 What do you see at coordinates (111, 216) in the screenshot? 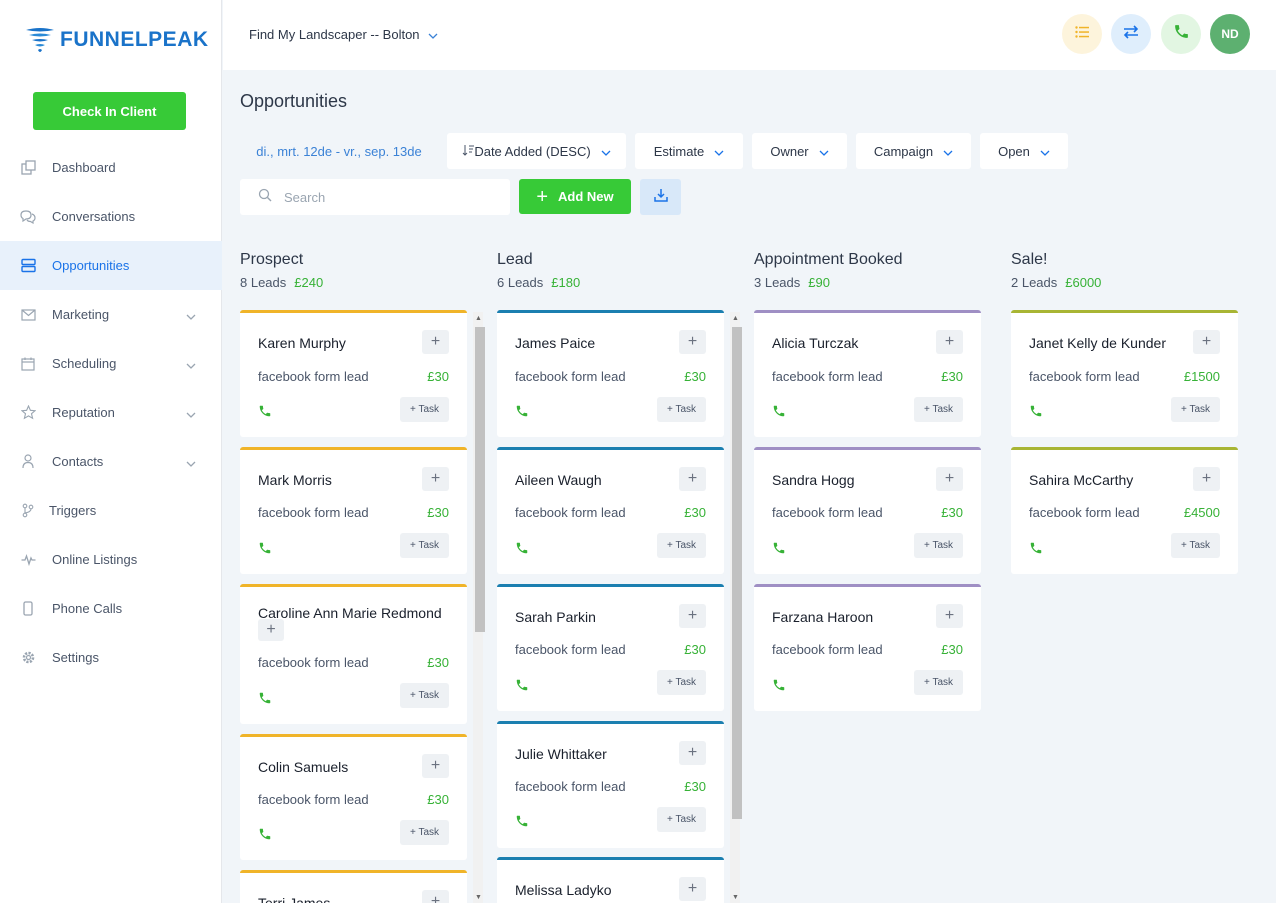
I see `sidebar-item-conversations: Conversations` at bounding box center [111, 216].